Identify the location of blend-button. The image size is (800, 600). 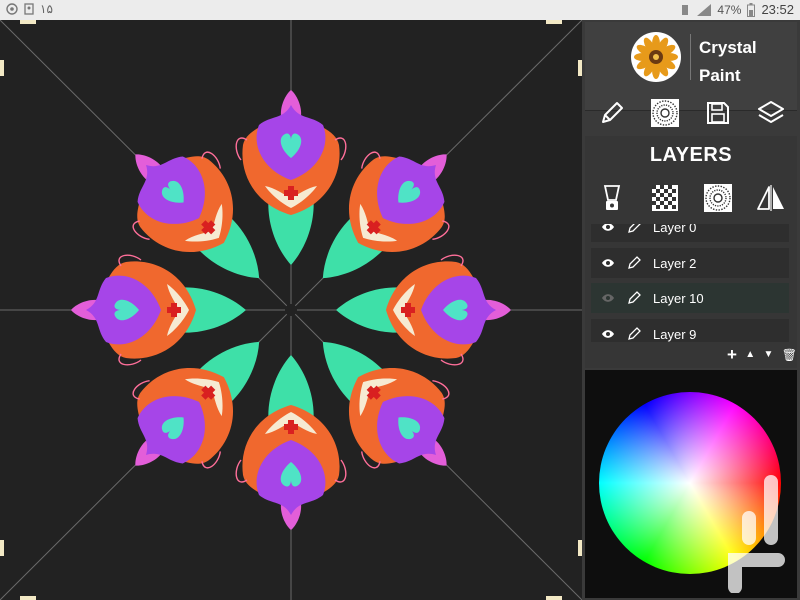
(612, 198).